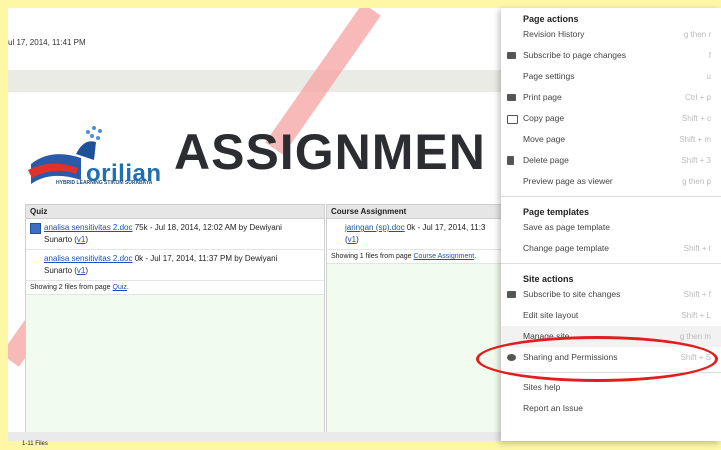 Image resolution: width=721 pixels, height=450 pixels. Describe the element at coordinates (446, 227) in the screenshot. I see `file-meta: 0k - Jul 17, 2014, 11:3` at that location.